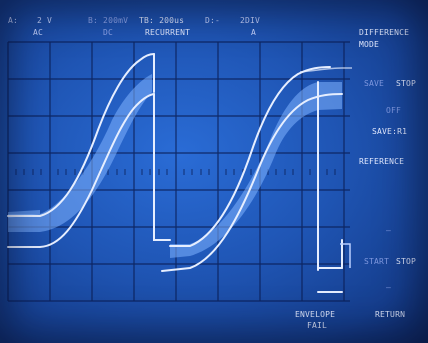 The image size is (428, 343). Describe the element at coordinates (374, 84) in the screenshot. I see `save-softkey: SAVE` at that location.